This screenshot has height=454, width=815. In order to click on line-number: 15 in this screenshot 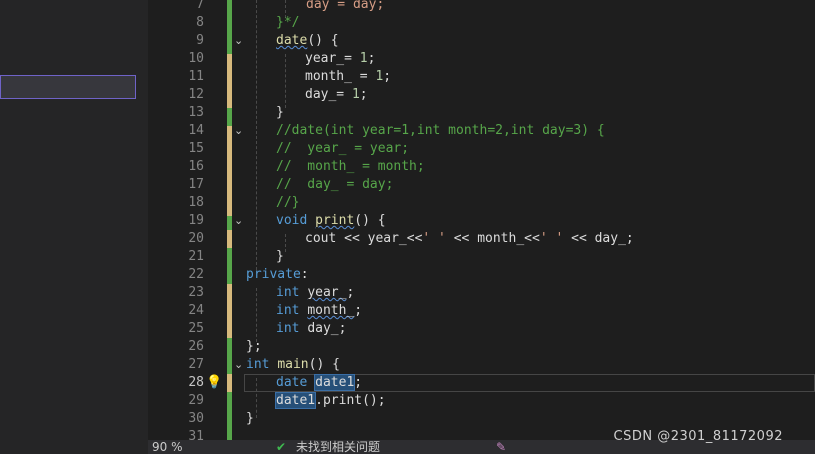, I will do `click(196, 148)`.